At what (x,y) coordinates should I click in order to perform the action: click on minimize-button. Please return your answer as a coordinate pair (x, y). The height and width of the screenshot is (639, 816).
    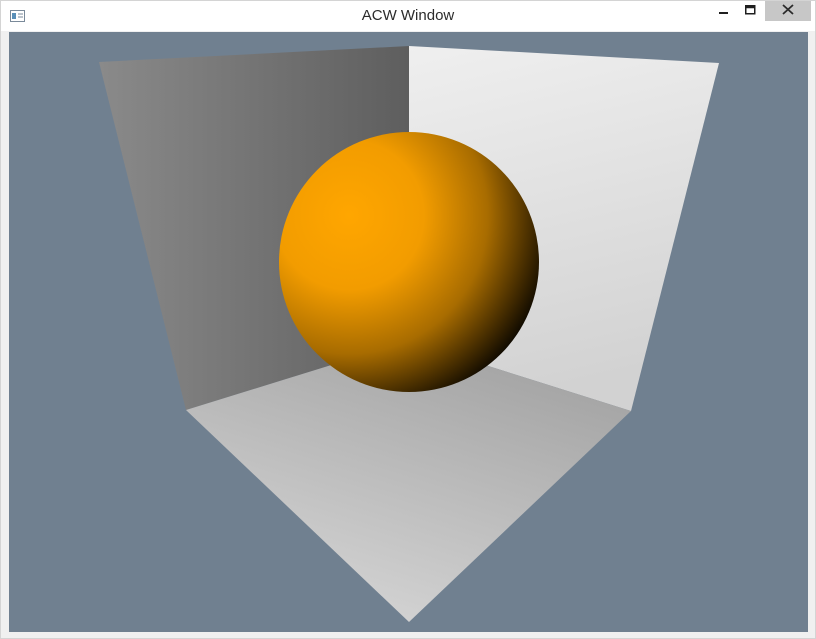
    Looking at the image, I should click on (724, 11).